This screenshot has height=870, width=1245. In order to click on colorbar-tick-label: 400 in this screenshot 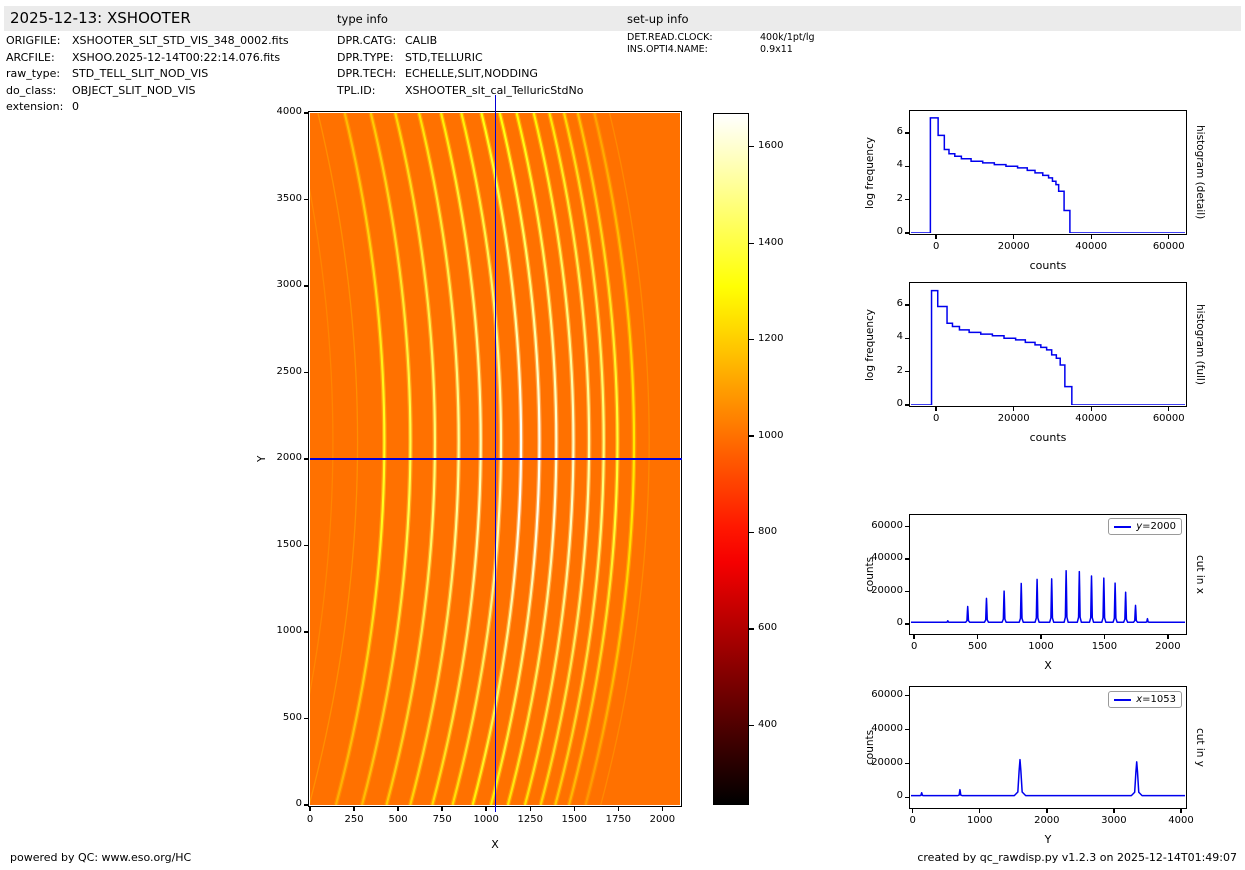, I will do `click(768, 724)`.